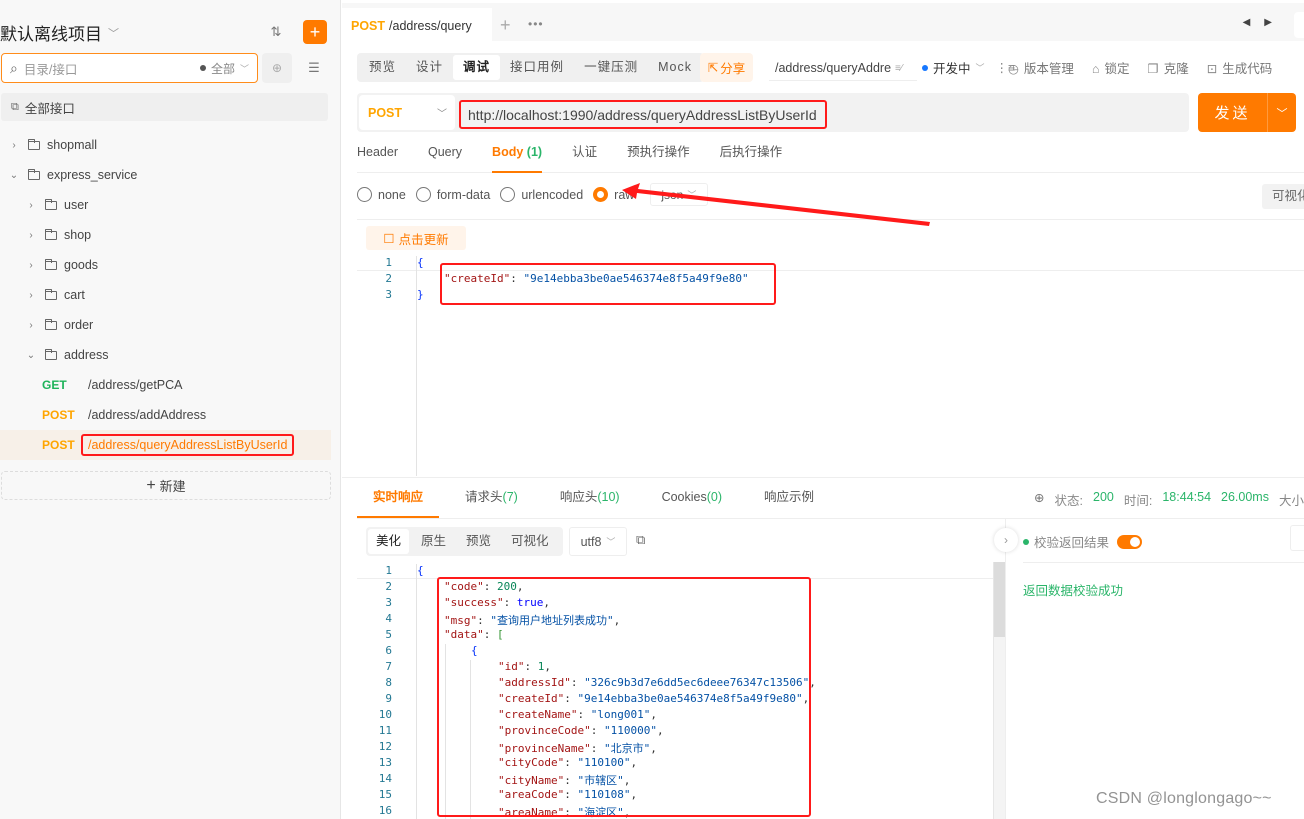 The height and width of the screenshot is (819, 1304). Describe the element at coordinates (388, 262) in the screenshot. I see `line-number: 1` at that location.